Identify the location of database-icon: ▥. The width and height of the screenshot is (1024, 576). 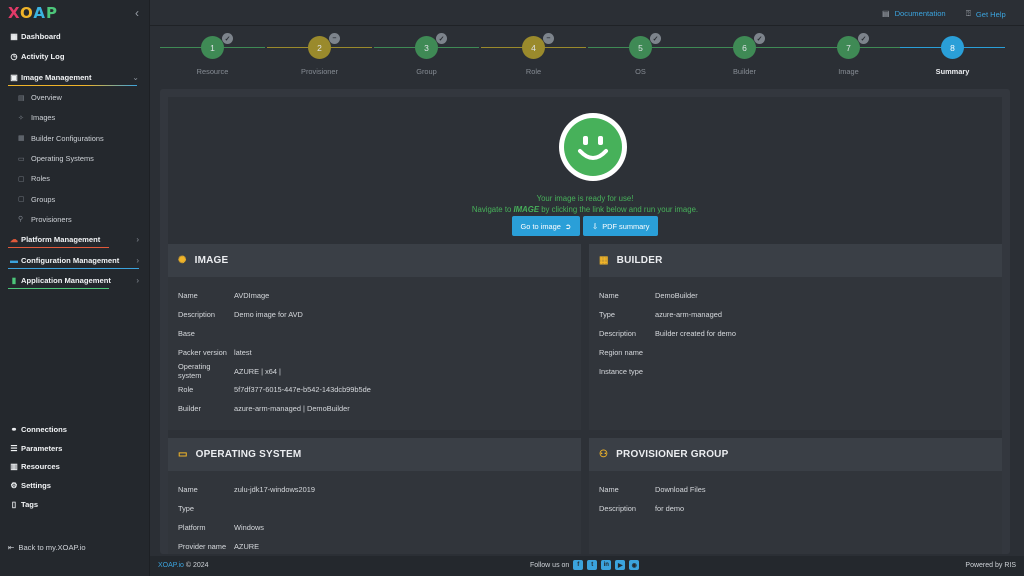
(14, 467).